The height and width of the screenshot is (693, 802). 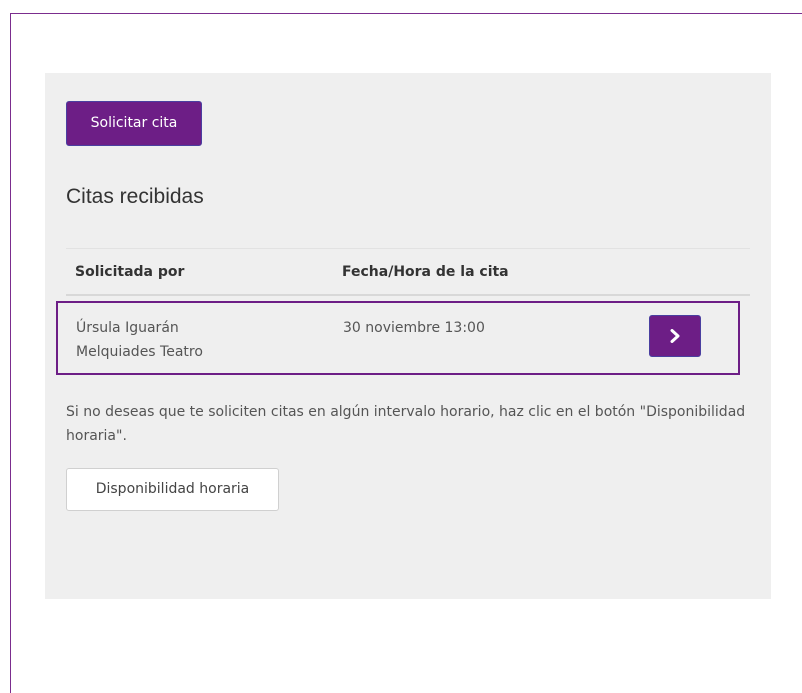 What do you see at coordinates (134, 123) in the screenshot?
I see `request-appointment-button: Solicitar cita` at bounding box center [134, 123].